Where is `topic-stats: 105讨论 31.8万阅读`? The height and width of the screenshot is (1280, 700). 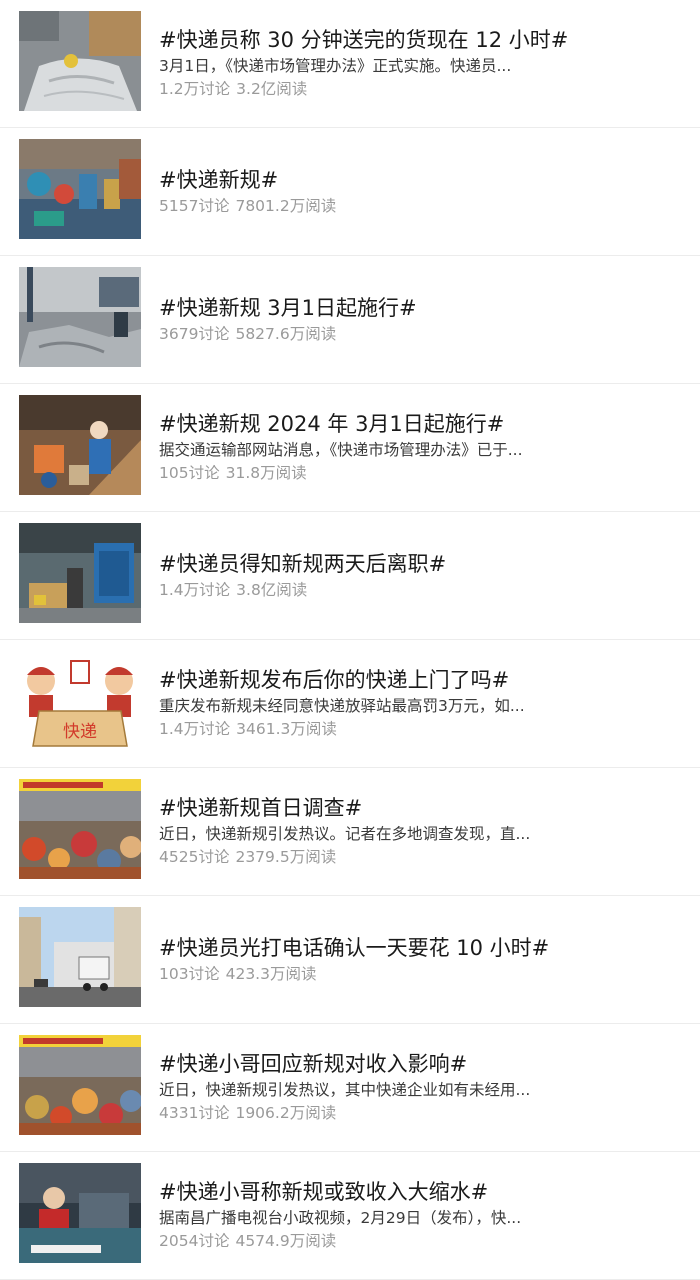 topic-stats: 105讨论 31.8万阅读 is located at coordinates (420, 473).